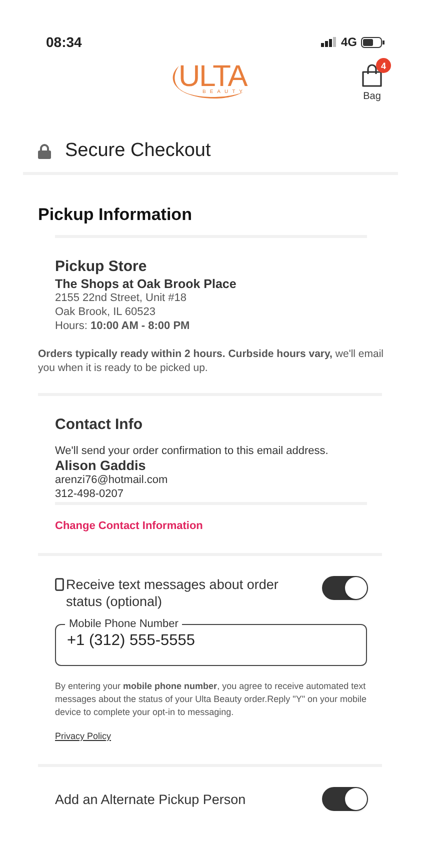 This screenshot has height=853, width=421. What do you see at coordinates (372, 76) in the screenshot?
I see `shopping-bag-icon` at bounding box center [372, 76].